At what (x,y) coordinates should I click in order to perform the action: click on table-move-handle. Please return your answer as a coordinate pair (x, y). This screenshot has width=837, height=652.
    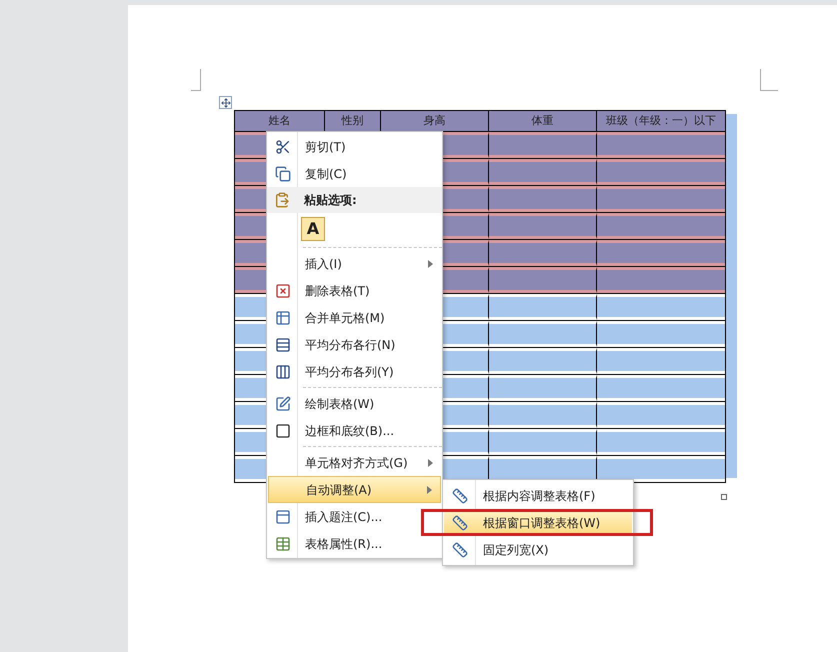
    Looking at the image, I should click on (225, 102).